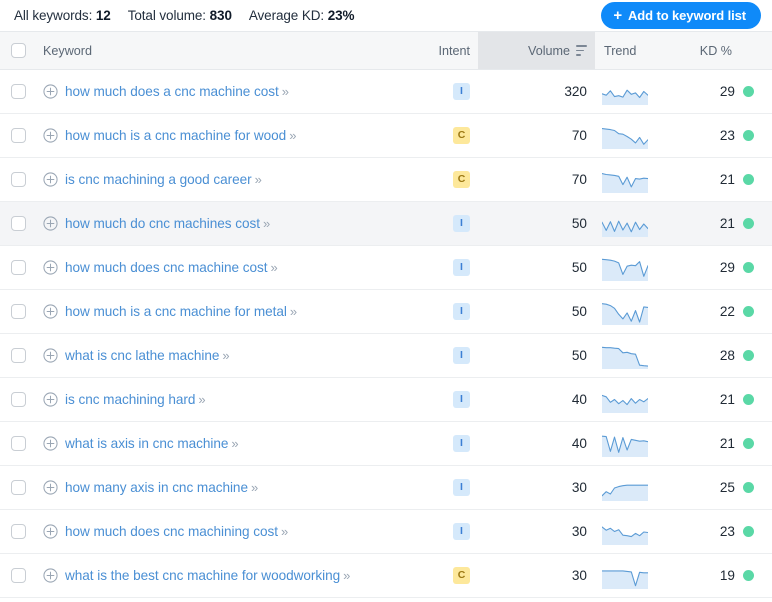  I want to click on table-row: how many axis in cnc machine» I 30 25, so click(386, 487).